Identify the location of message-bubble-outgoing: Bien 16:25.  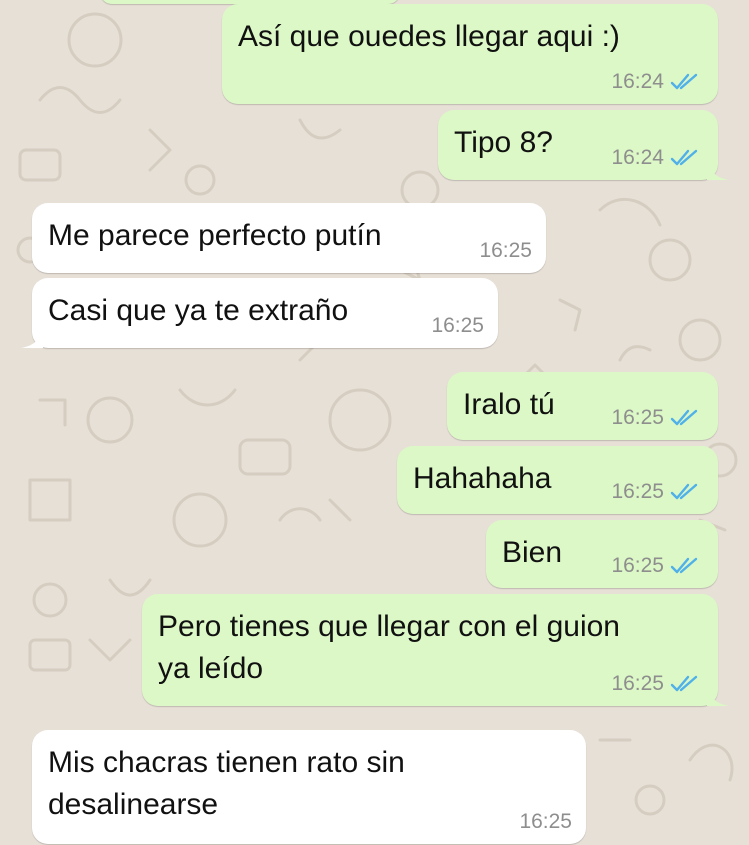
(602, 554).